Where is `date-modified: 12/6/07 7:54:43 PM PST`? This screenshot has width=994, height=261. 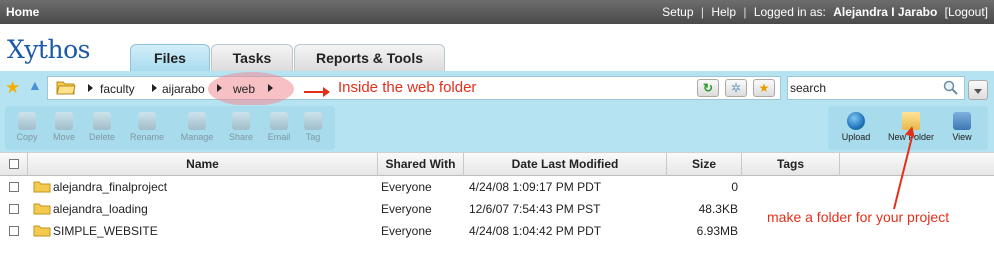
date-modified: 12/6/07 7:54:43 PM PST is located at coordinates (535, 209).